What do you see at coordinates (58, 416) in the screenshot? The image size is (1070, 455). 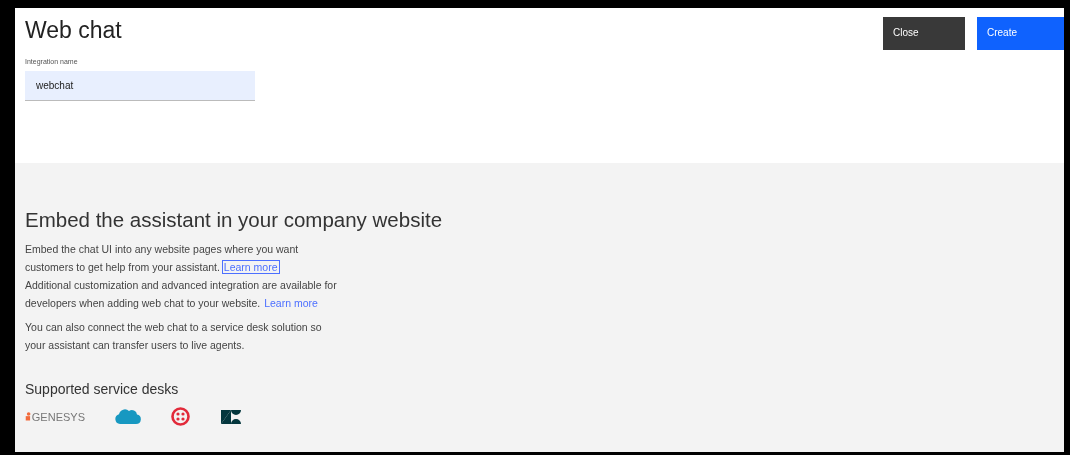 I see `logo-text: GENESYS` at bounding box center [58, 416].